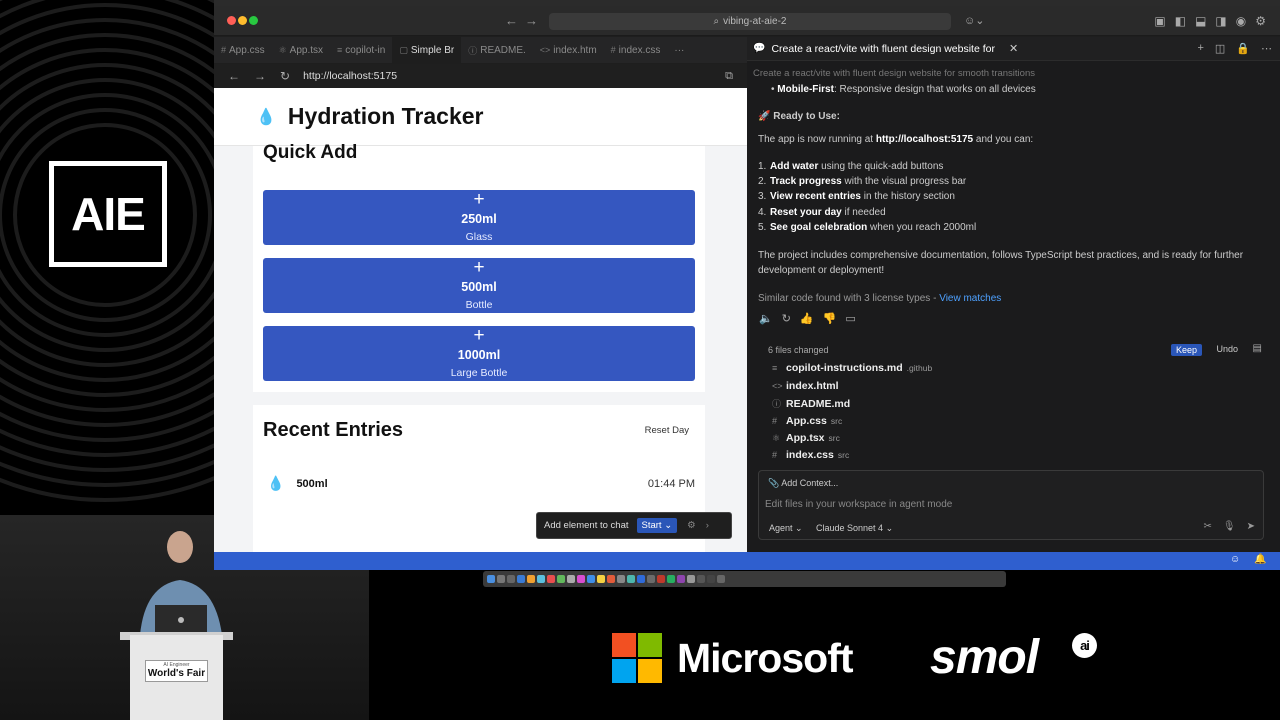  What do you see at coordinates (253, 20) in the screenshot?
I see `maximize-window-button` at bounding box center [253, 20].